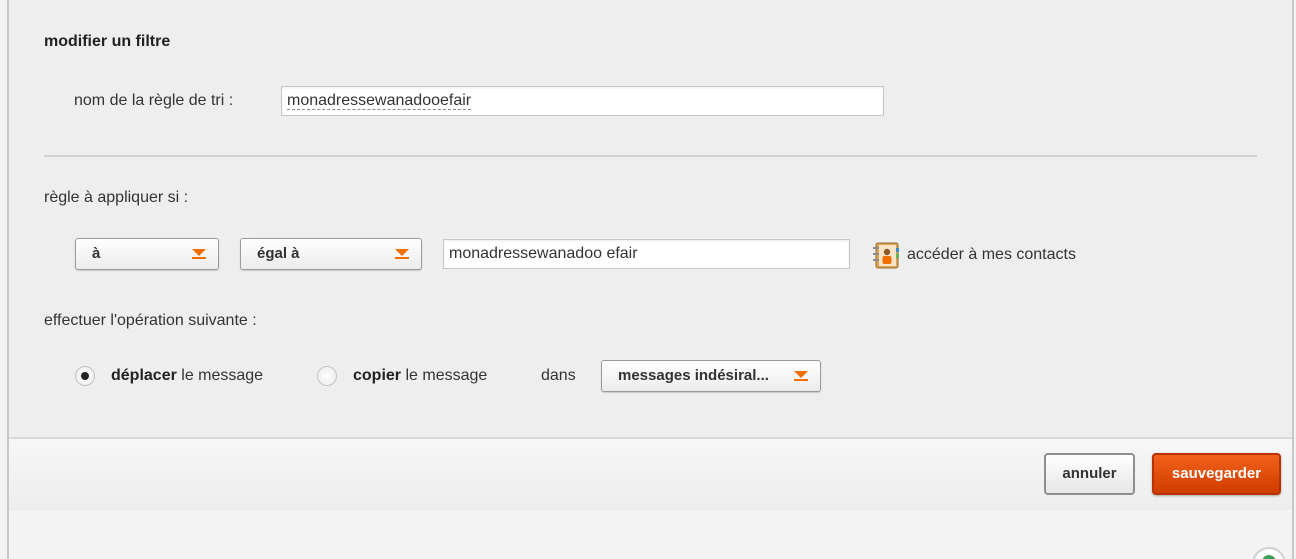 The width and height of the screenshot is (1296, 559). Describe the element at coordinates (379, 101) in the screenshot. I see `rule-name-value: monadressewanadooefair` at that location.